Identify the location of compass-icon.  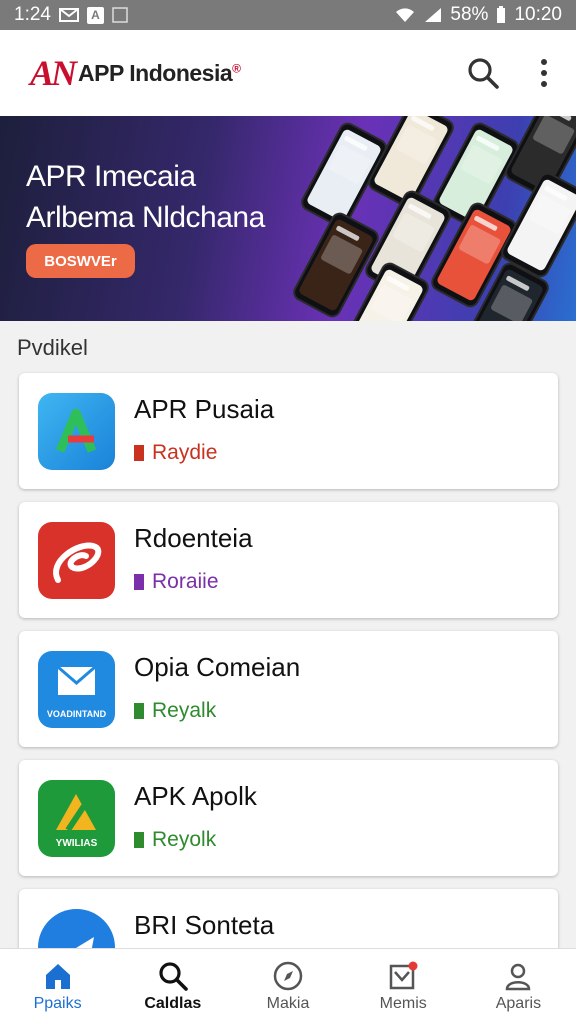
(288, 976).